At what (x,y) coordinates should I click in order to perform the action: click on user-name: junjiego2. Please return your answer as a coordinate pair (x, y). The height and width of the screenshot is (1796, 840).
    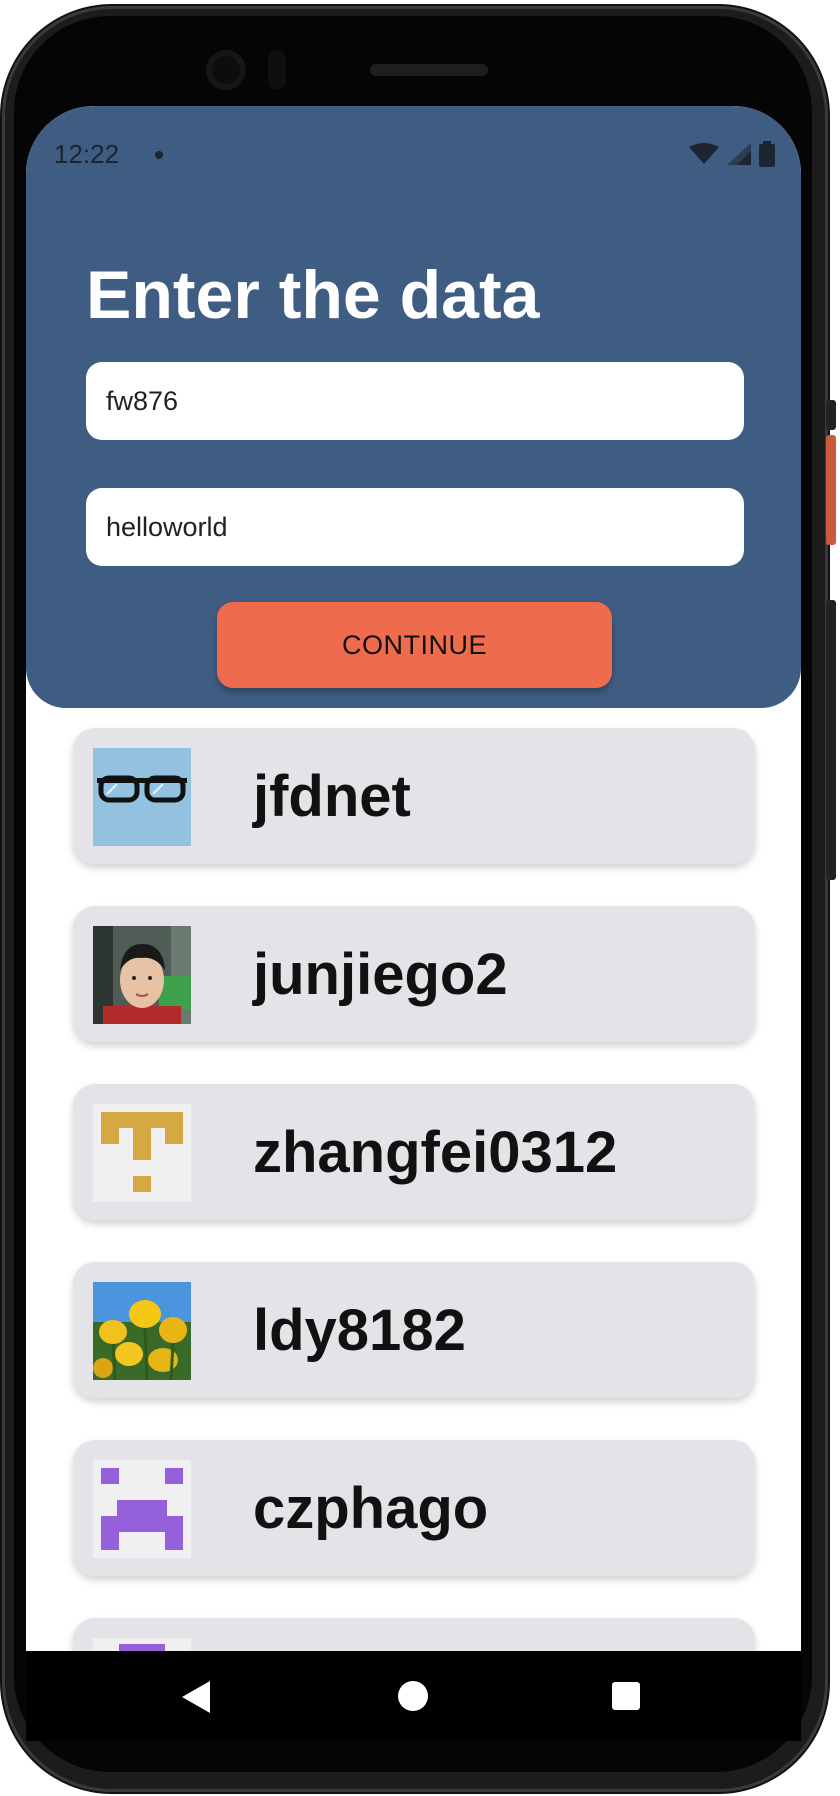
    Looking at the image, I should click on (380, 974).